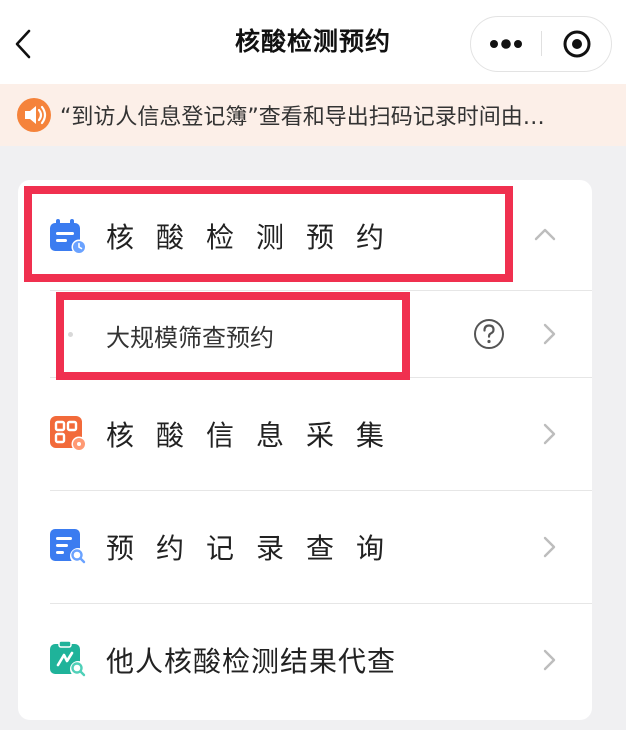  I want to click on speaker-icon, so click(34, 117).